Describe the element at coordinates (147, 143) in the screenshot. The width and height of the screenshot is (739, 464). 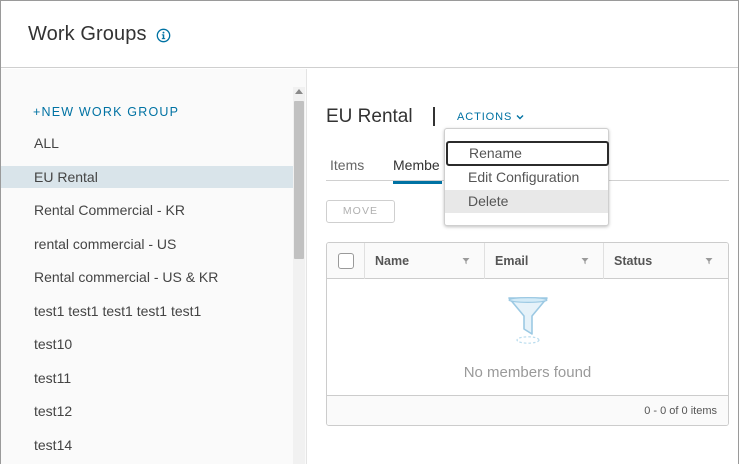
I see `work-group-item: ALL` at that location.